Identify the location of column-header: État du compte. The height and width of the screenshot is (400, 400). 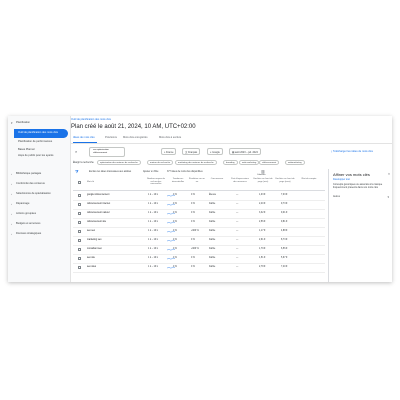
(309, 179).